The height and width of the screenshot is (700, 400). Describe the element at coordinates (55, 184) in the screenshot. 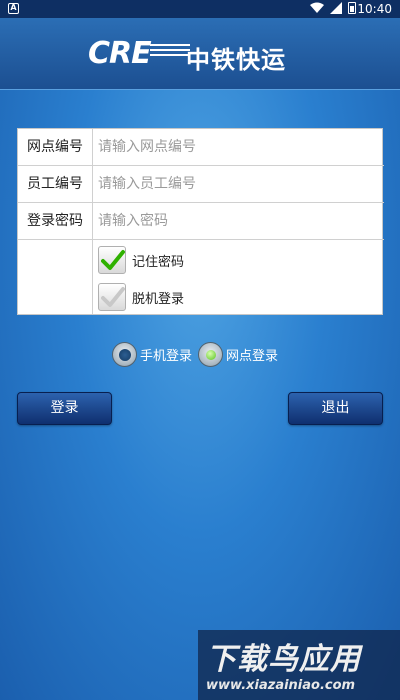

I see `employee-id-label: 员工编号` at that location.